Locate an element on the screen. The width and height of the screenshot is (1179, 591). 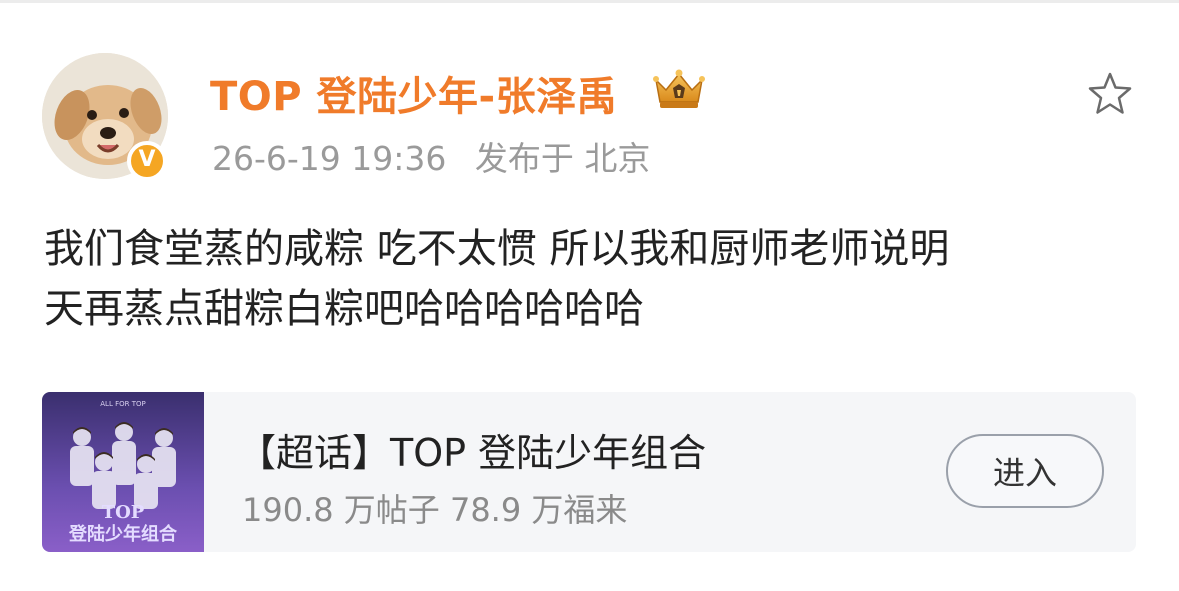
post-text-line: 我们食堂蒸的咸粽 吃不太惯 所以我和厨师老师说明 is located at coordinates (497, 249).